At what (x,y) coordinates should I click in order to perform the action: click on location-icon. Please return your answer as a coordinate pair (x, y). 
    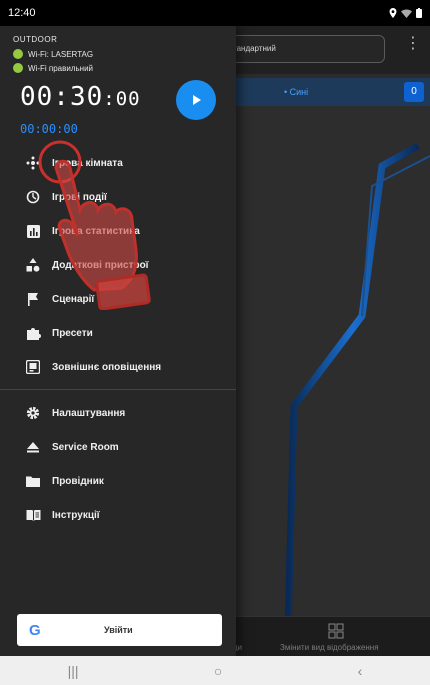
    Looking at the image, I should click on (393, 13).